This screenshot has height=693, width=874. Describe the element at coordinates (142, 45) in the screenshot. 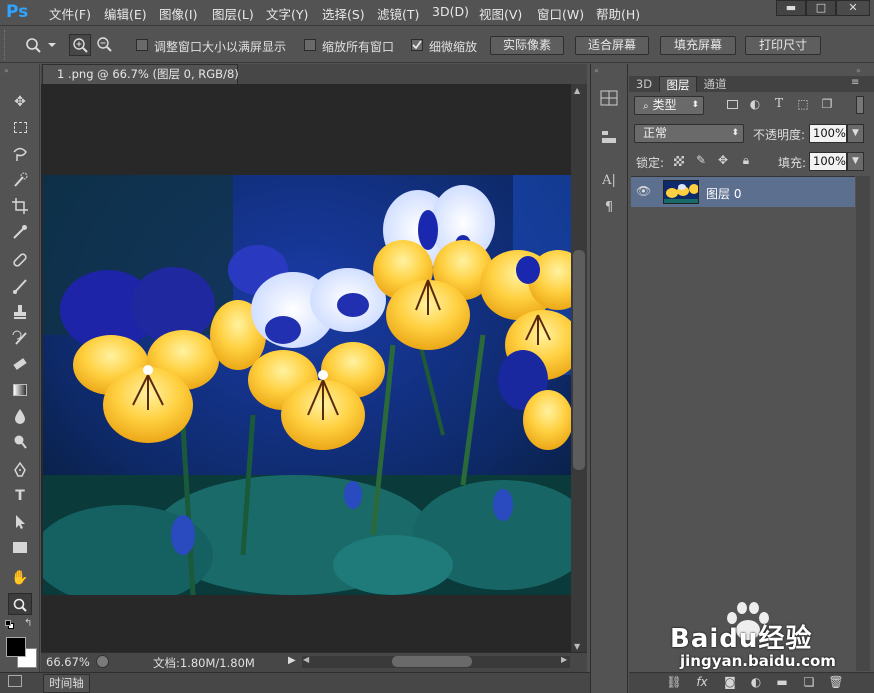

I see `resize-windows-checkbox` at that location.